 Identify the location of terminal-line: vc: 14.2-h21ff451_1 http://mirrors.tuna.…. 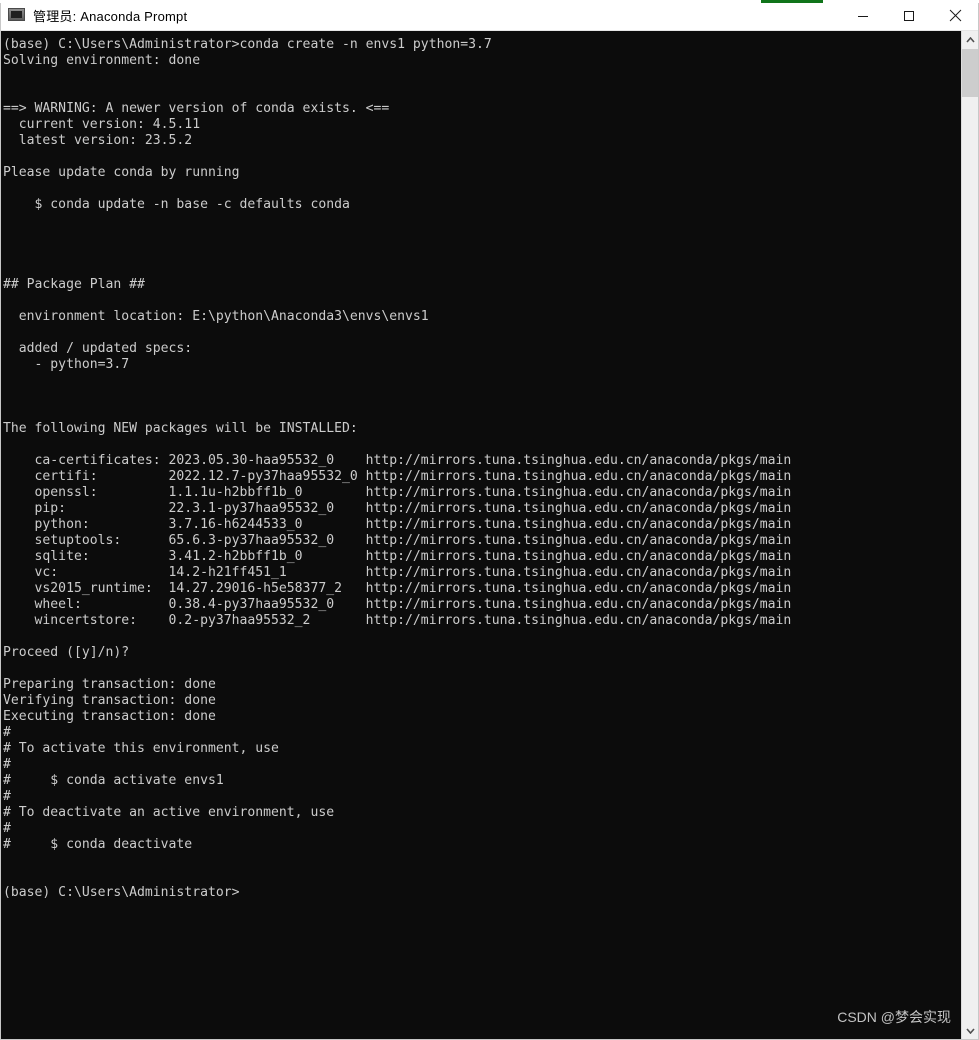
(397, 572).